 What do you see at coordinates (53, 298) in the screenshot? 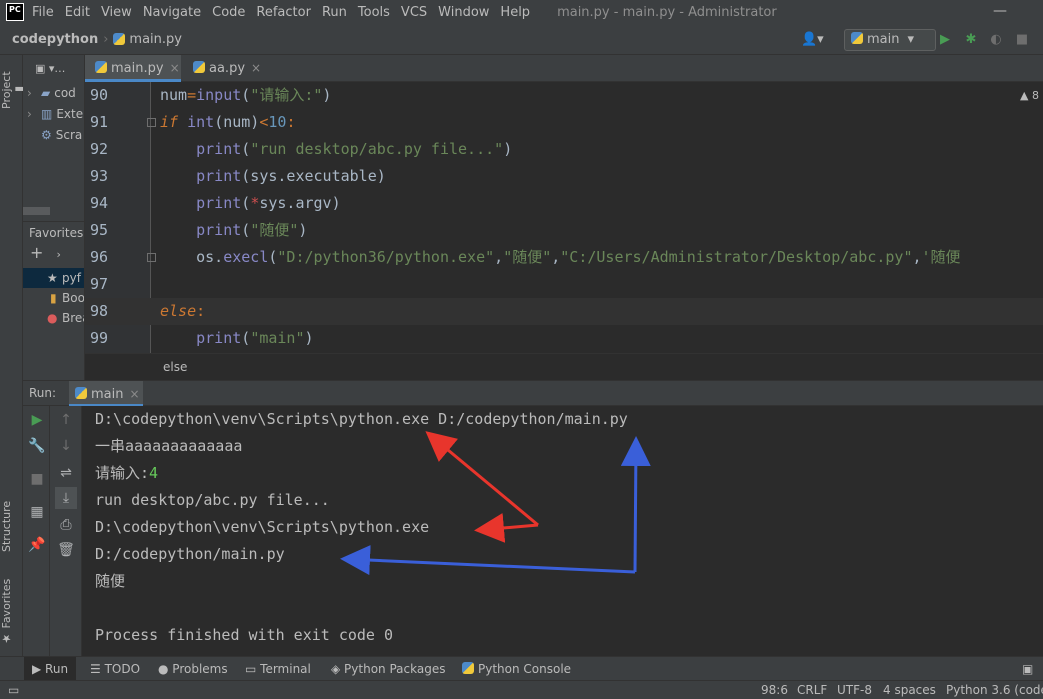
I see `favorite-item: ▮ Boo` at bounding box center [53, 298].